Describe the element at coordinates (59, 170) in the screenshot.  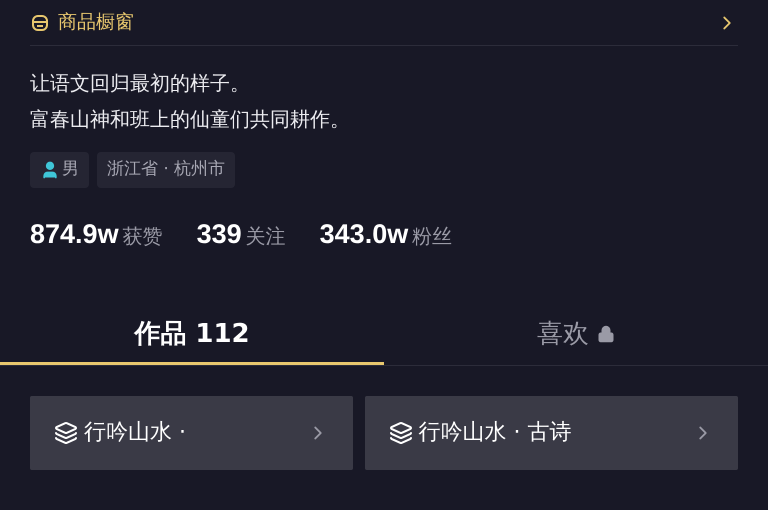
I see `gender-tag: 男` at that location.